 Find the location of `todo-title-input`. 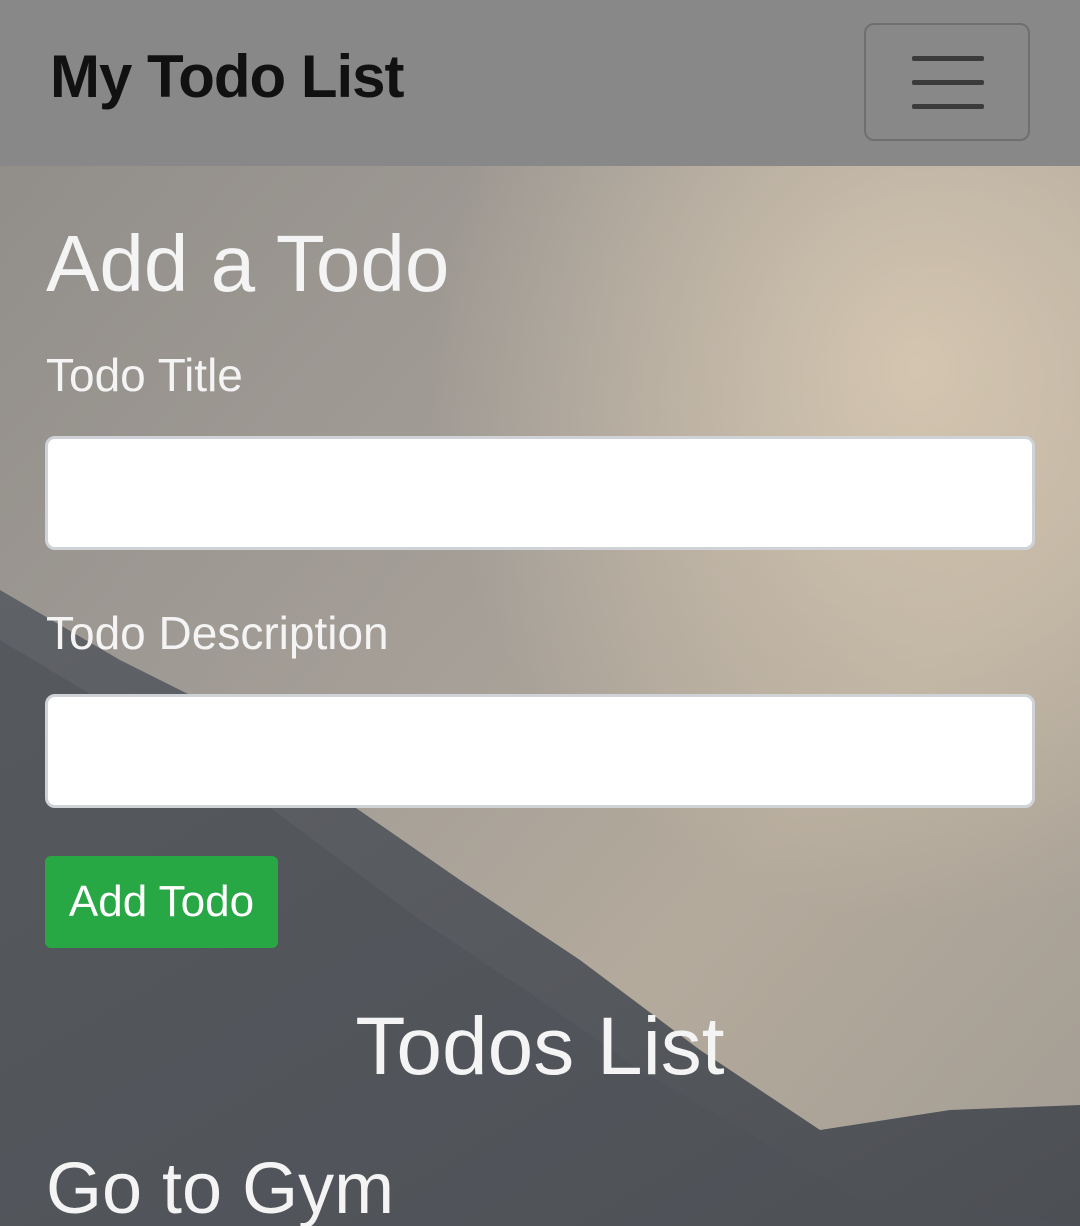

todo-title-input is located at coordinates (540, 493).